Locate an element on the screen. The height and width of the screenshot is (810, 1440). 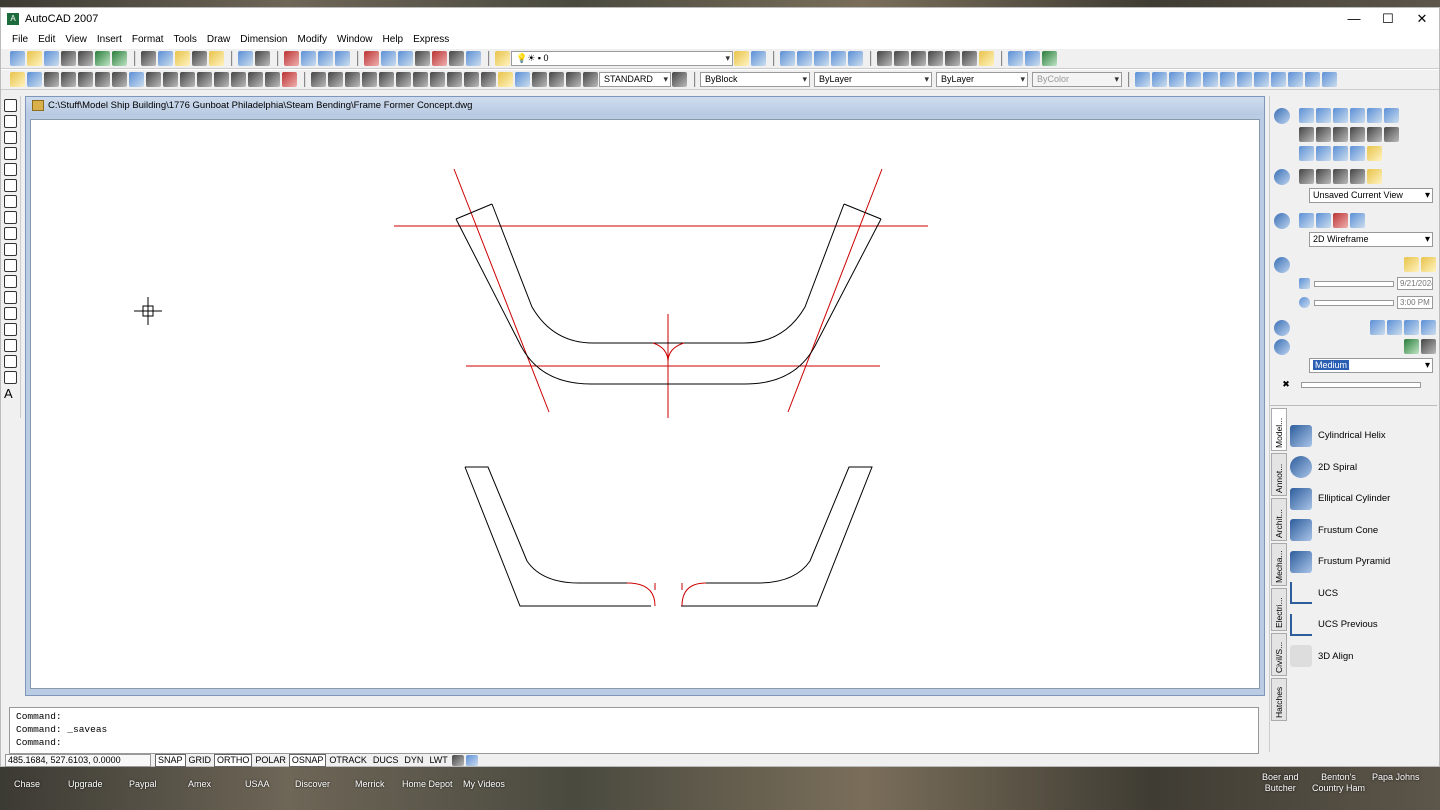
sweep-icon is located at coordinates (1340, 134).